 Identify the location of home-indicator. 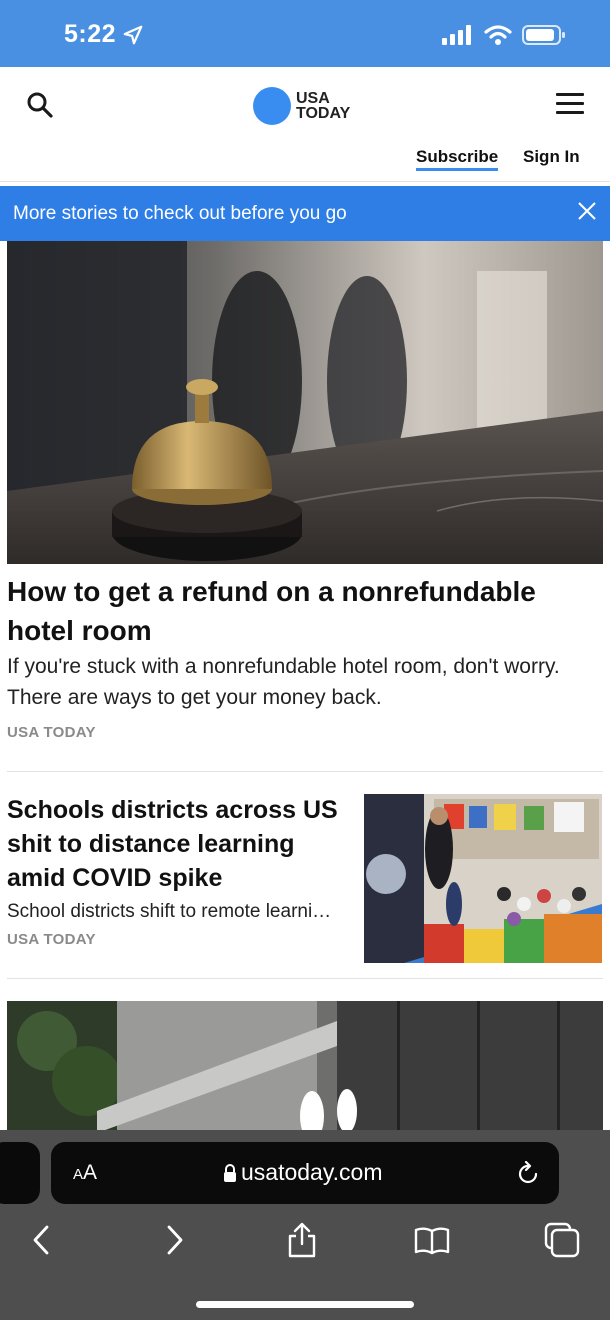
(305, 1304).